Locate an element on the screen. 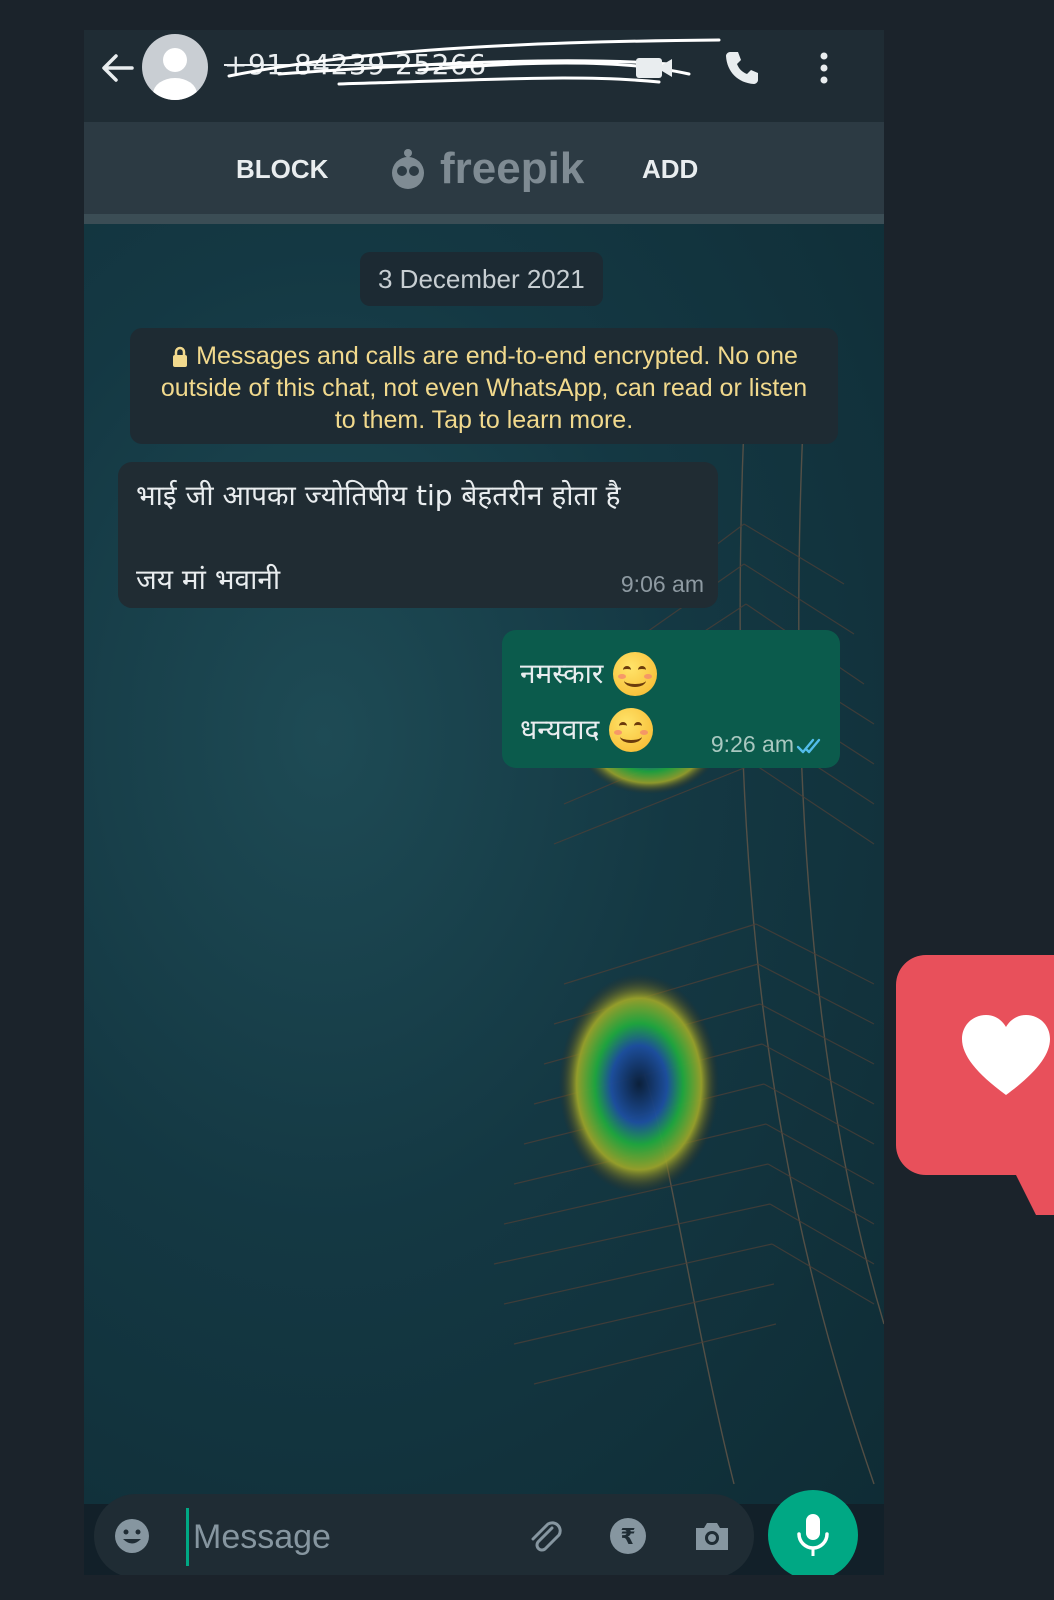  block-add-bar: BLOCK freepik ADD is located at coordinates (484, 173).